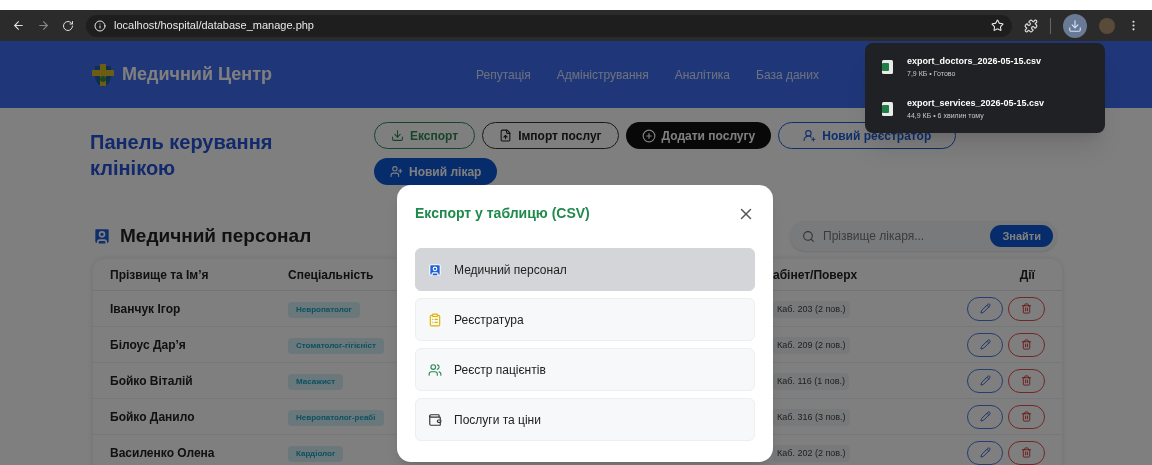  Describe the element at coordinates (815, 274) in the screenshot. I see `column-header: абінет/Поверх` at that location.